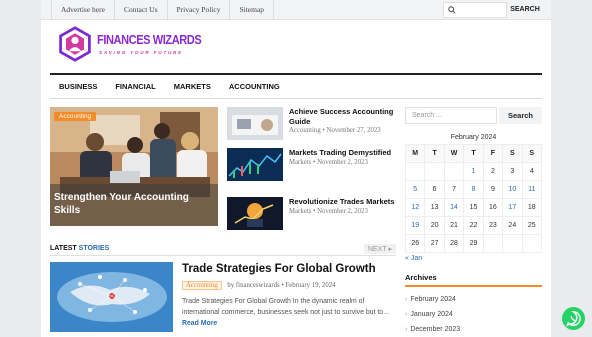 The image size is (592, 337). Describe the element at coordinates (199, 323) in the screenshot. I see `read-more-link: Read More` at that location.